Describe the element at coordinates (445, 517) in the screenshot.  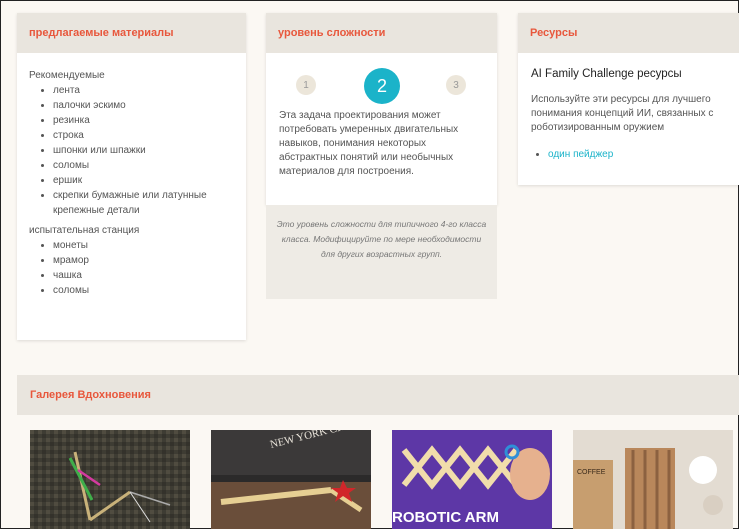
I see `gallery-image-3-text: ROBOTIC ARM` at that location.